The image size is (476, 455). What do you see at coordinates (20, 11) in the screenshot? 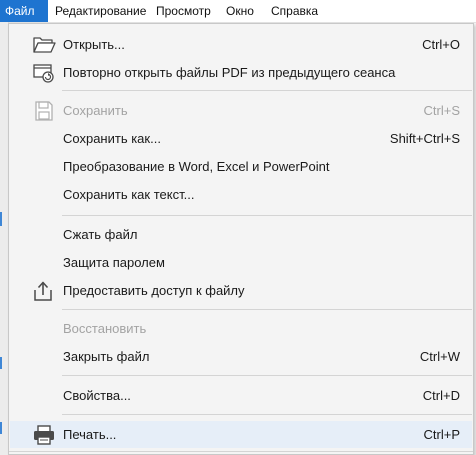
I see `menu-file-label: Файл` at bounding box center [20, 11].